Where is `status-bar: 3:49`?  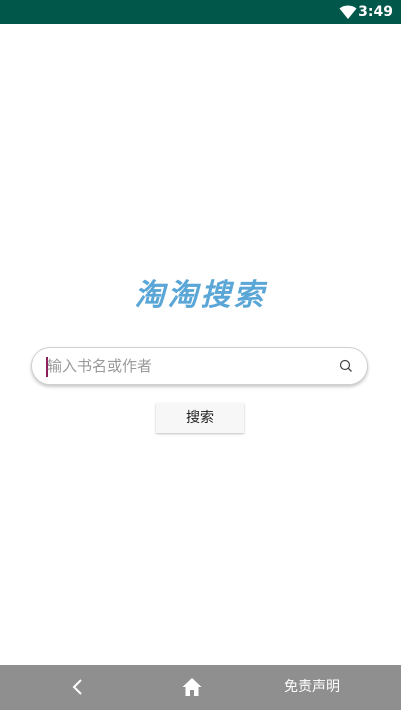
status-bar: 3:49 is located at coordinates (200, 12).